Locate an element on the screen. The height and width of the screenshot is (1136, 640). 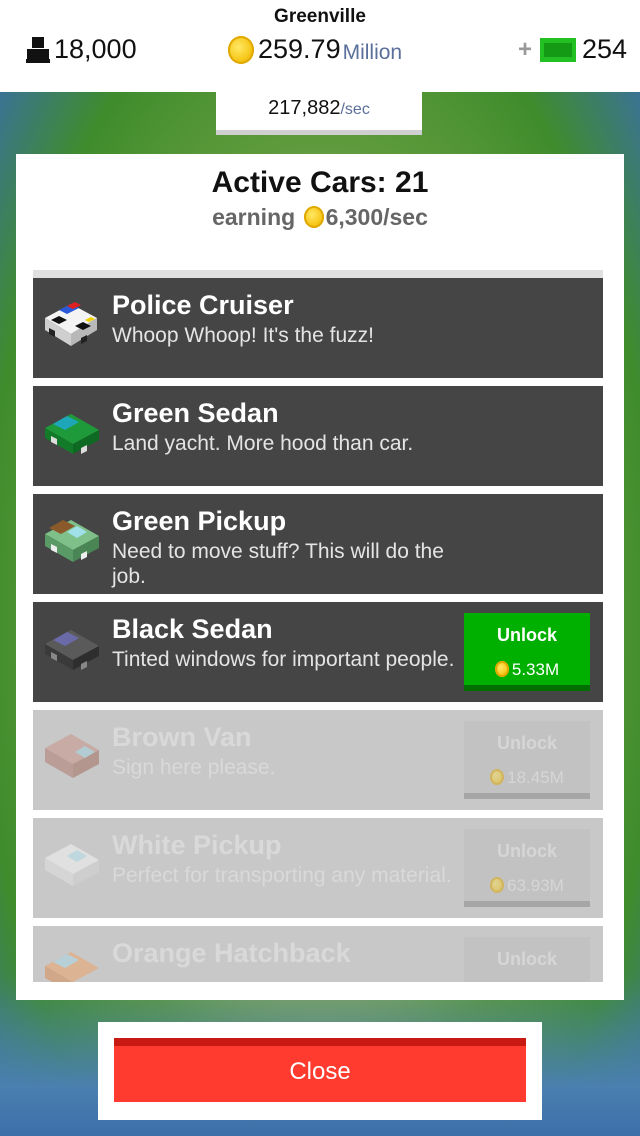
car-name: Orange Hatchback is located at coordinates (231, 953).